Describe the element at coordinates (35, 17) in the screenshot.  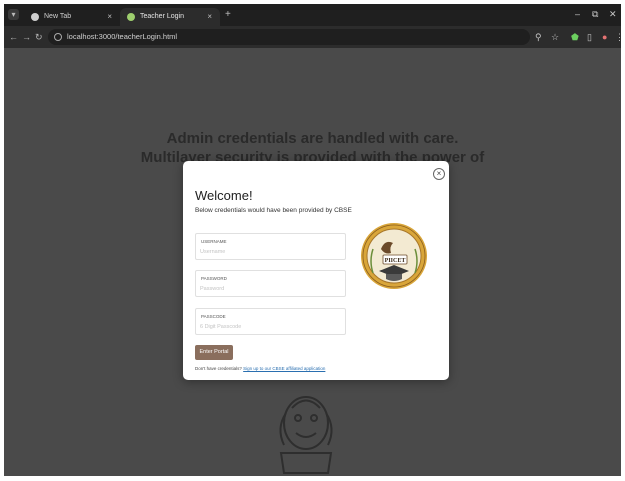
I see `chrome-favicon-icon` at that location.